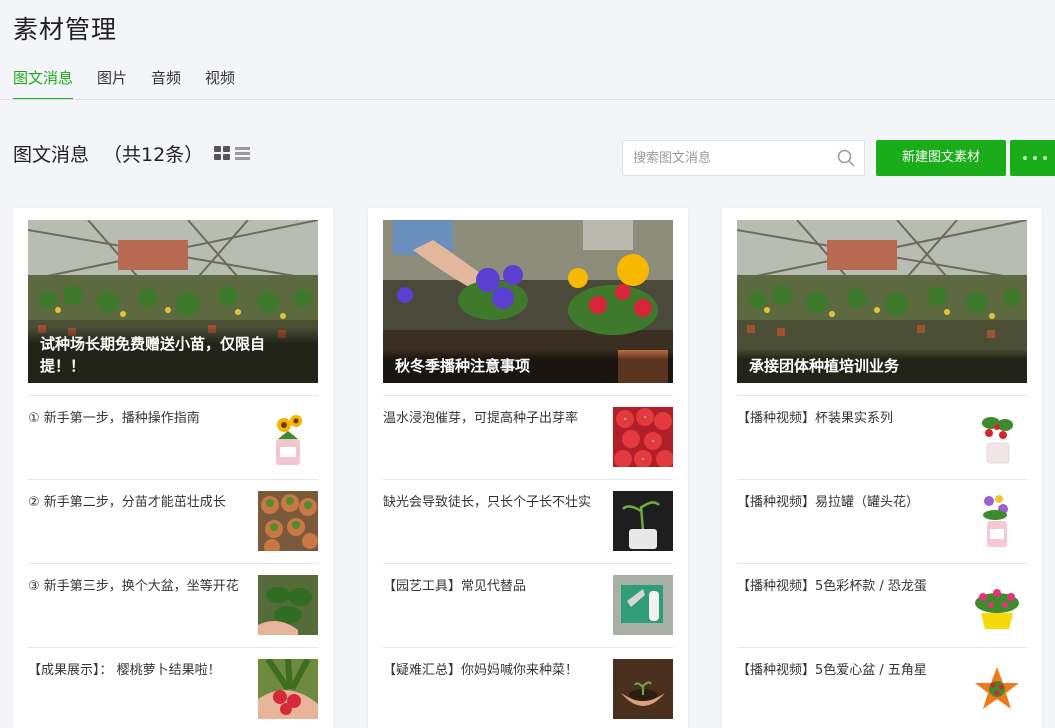 Image resolution: width=1055 pixels, height=728 pixels. What do you see at coordinates (222, 153) in the screenshot?
I see `grid-view-icon` at bounding box center [222, 153].